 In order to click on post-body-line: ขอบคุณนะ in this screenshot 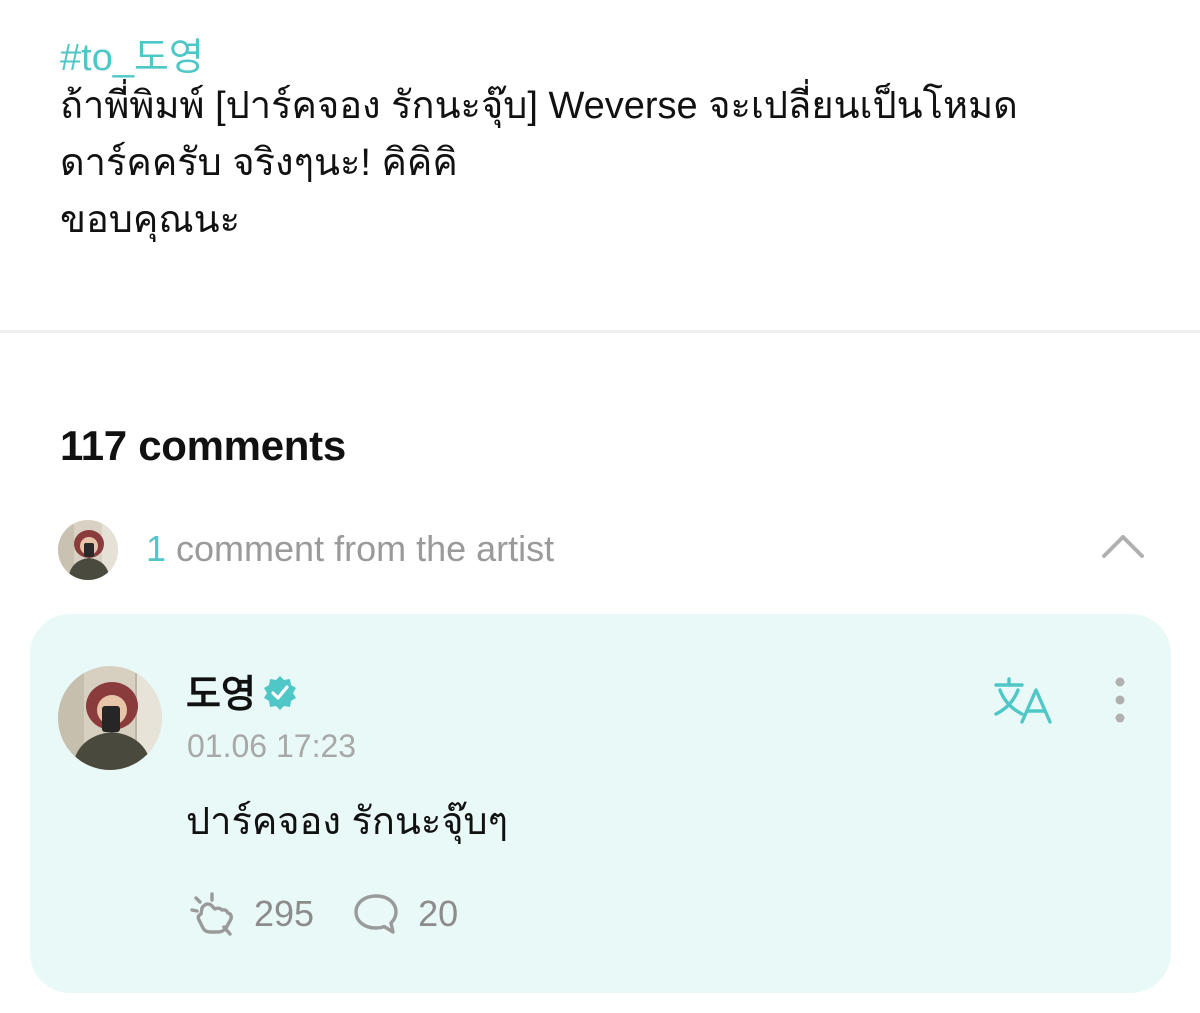, I will do `click(150, 220)`.